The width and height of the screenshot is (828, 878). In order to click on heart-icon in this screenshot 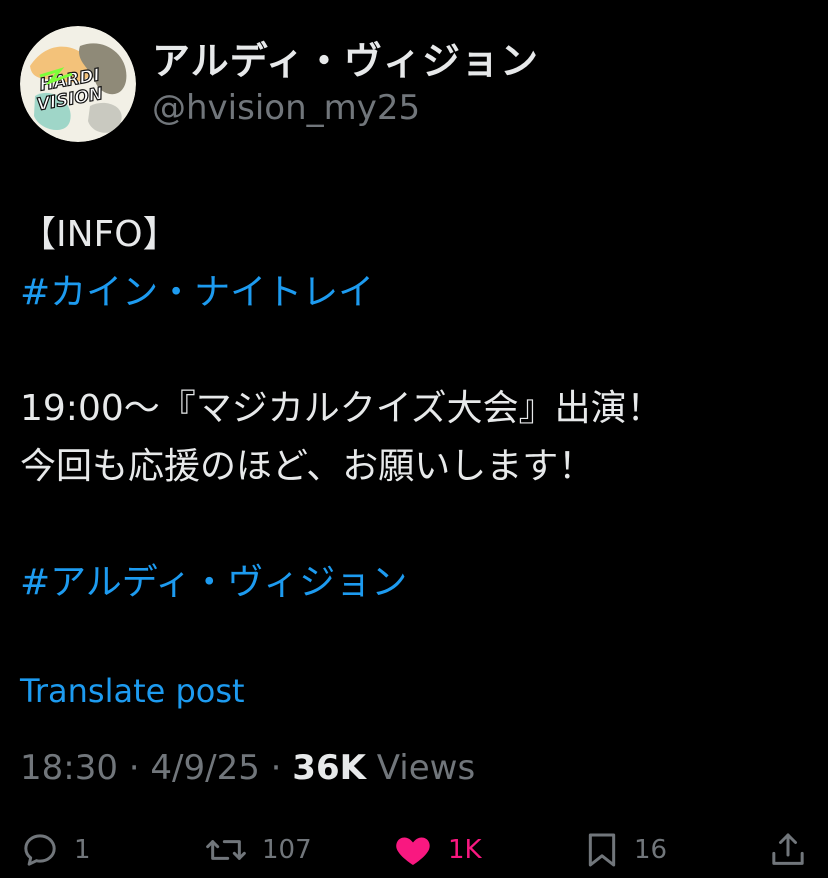, I will do `click(413, 851)`.